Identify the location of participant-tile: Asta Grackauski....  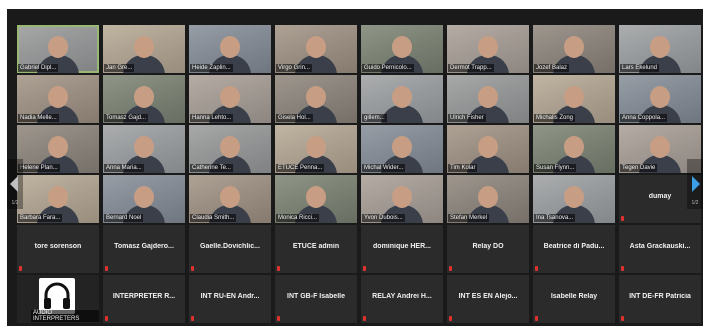
(660, 249).